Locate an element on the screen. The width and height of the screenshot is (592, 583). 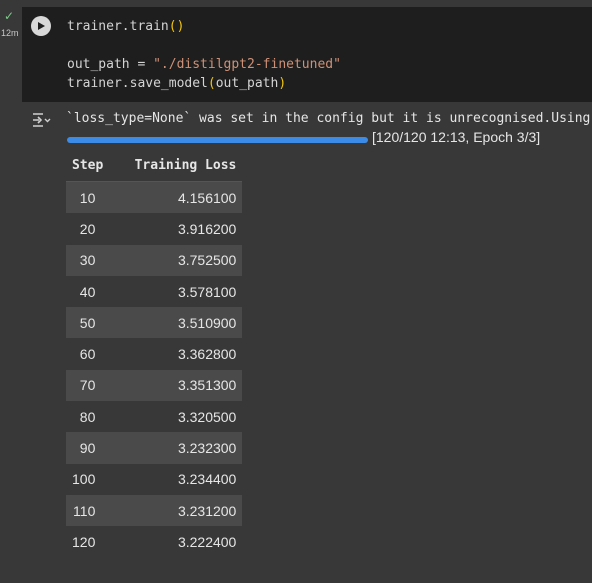
table-row: 110 3.231200 is located at coordinates (154, 510).